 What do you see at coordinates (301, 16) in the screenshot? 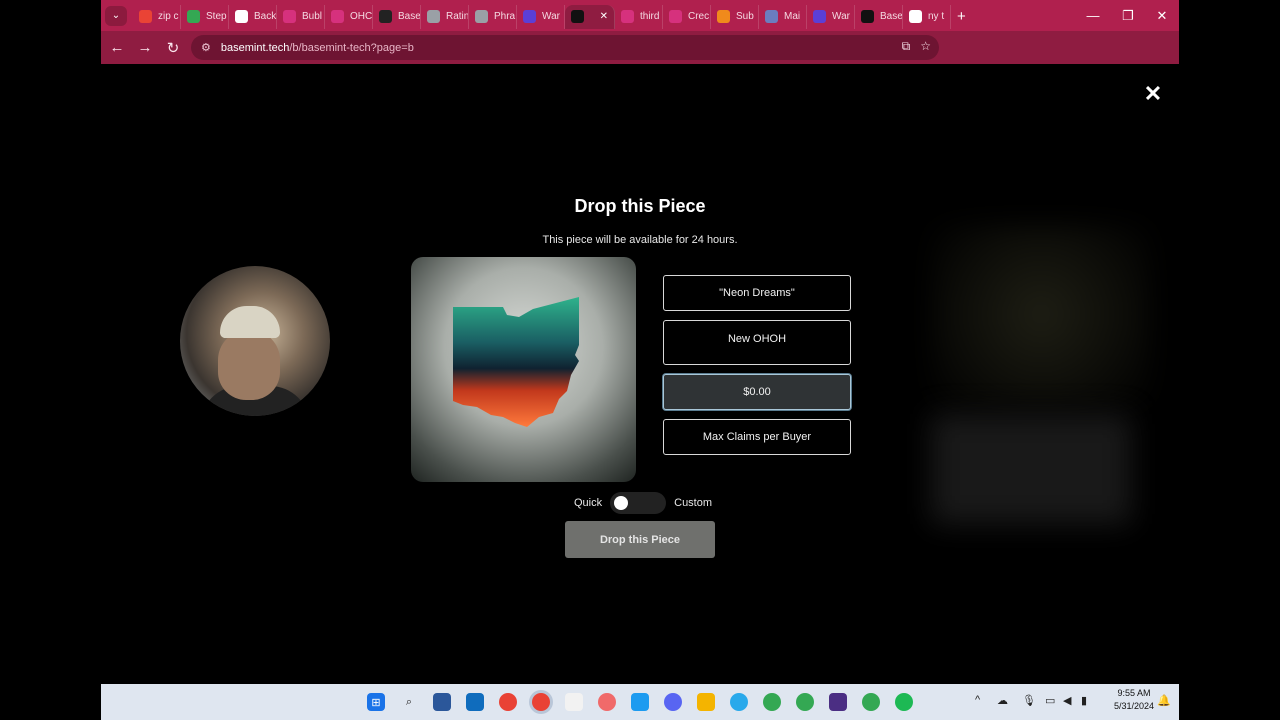
I see `browser-tab: Bubl` at bounding box center [301, 16].